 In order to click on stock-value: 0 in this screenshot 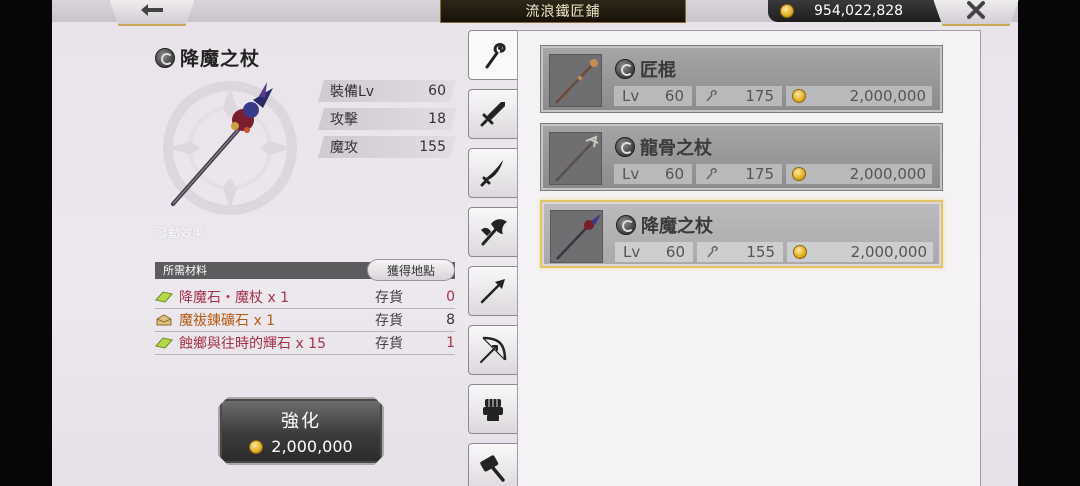, I will do `click(450, 297)`.